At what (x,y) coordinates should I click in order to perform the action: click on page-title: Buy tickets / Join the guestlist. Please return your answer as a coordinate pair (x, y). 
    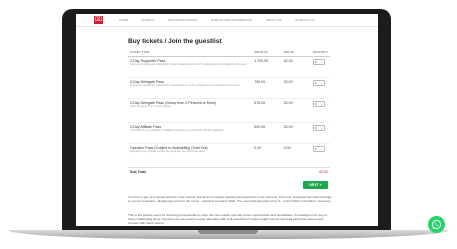
    Looking at the image, I should click on (175, 41).